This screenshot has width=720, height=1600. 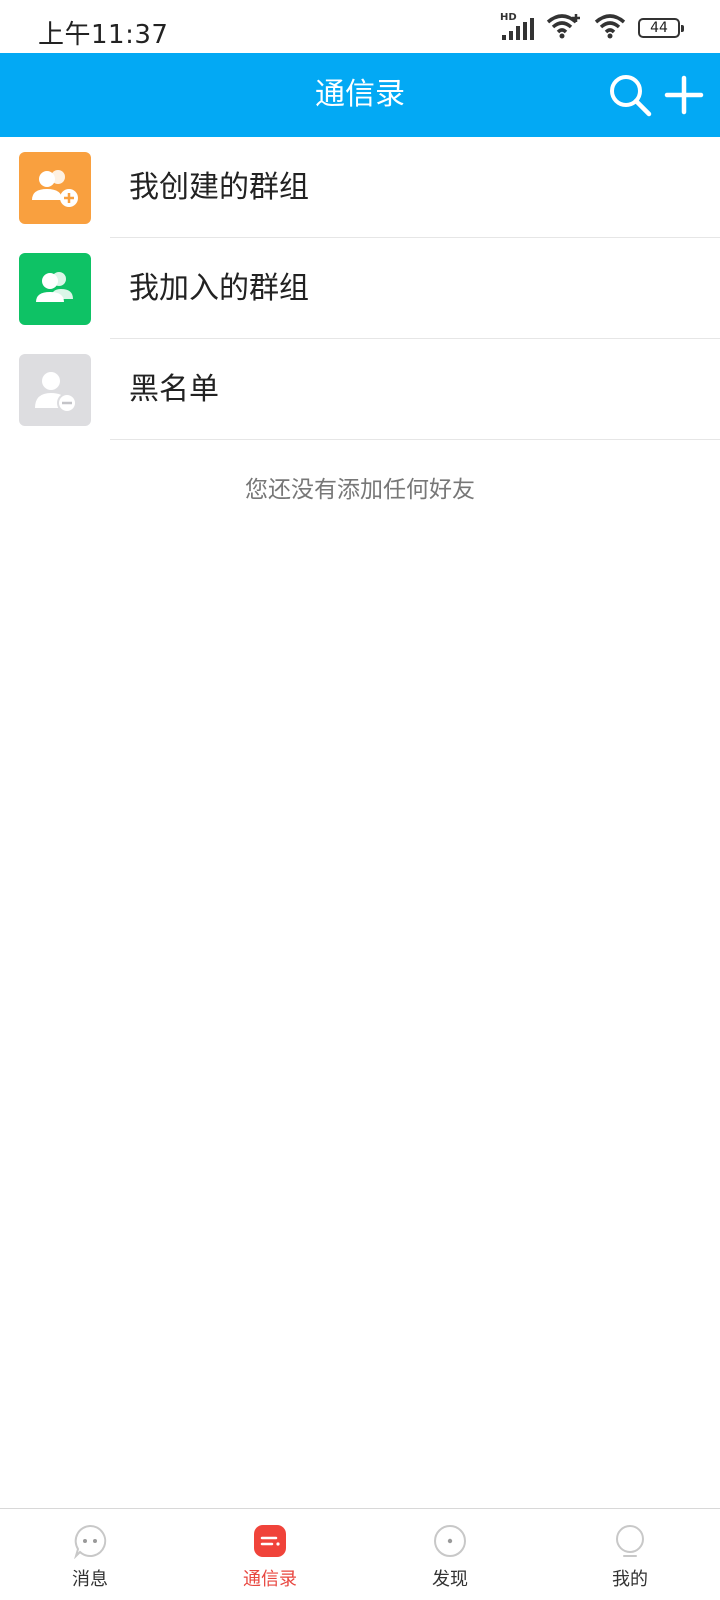 I want to click on tab-discover: 发现, so click(x=450, y=1554).